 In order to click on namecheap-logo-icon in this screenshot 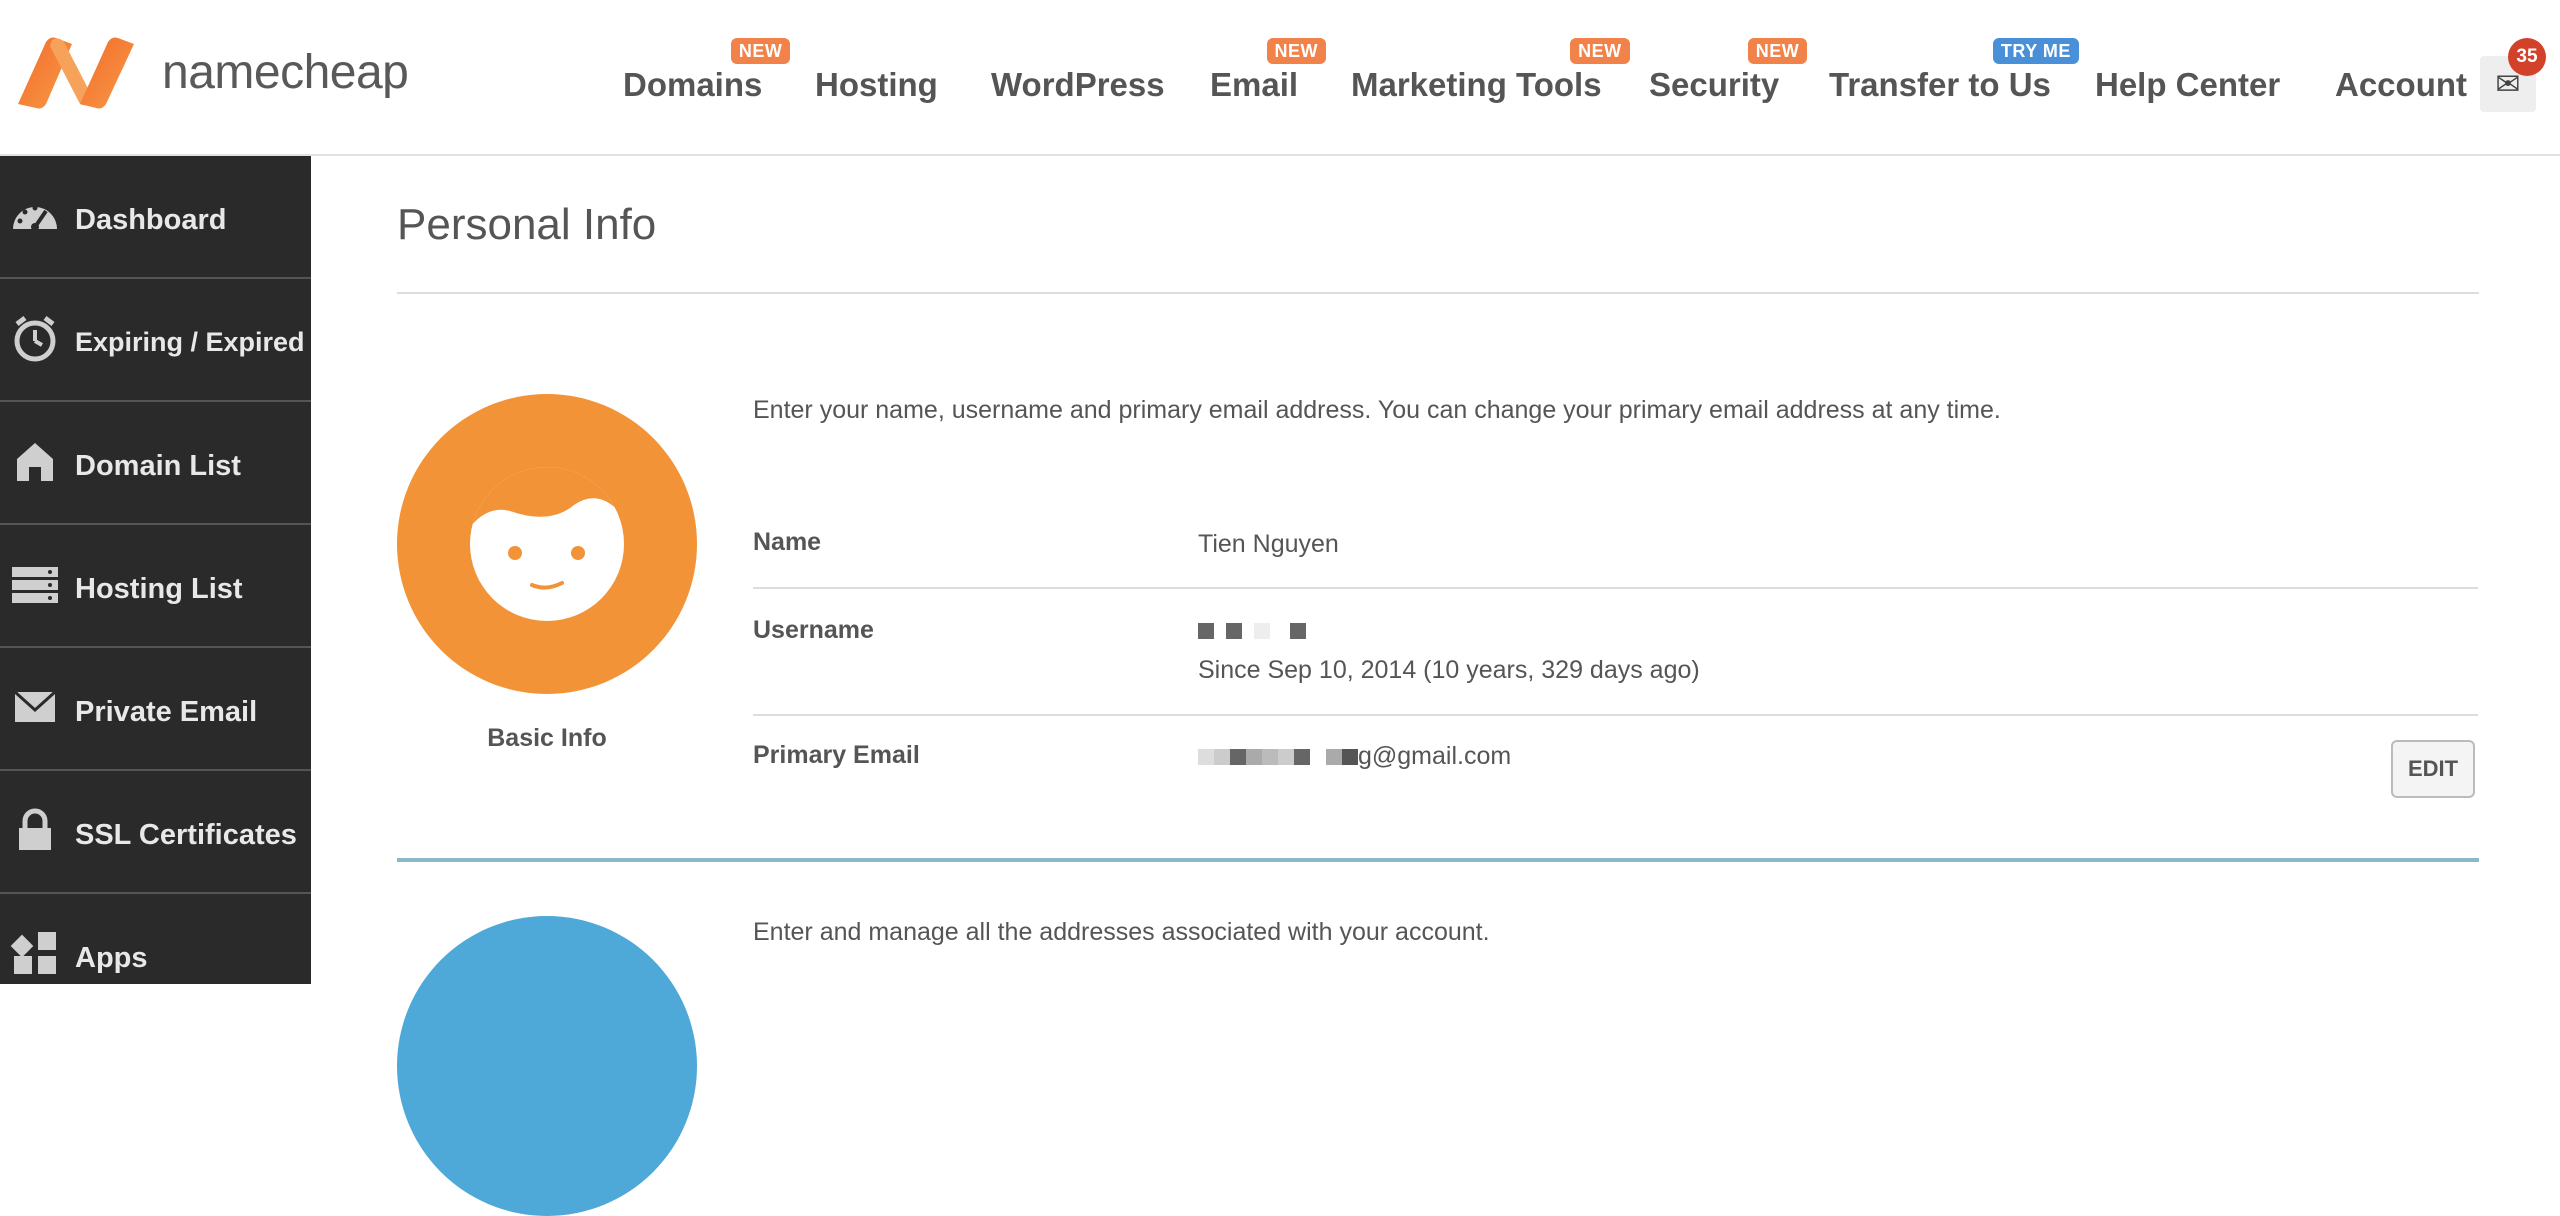, I will do `click(76, 73)`.